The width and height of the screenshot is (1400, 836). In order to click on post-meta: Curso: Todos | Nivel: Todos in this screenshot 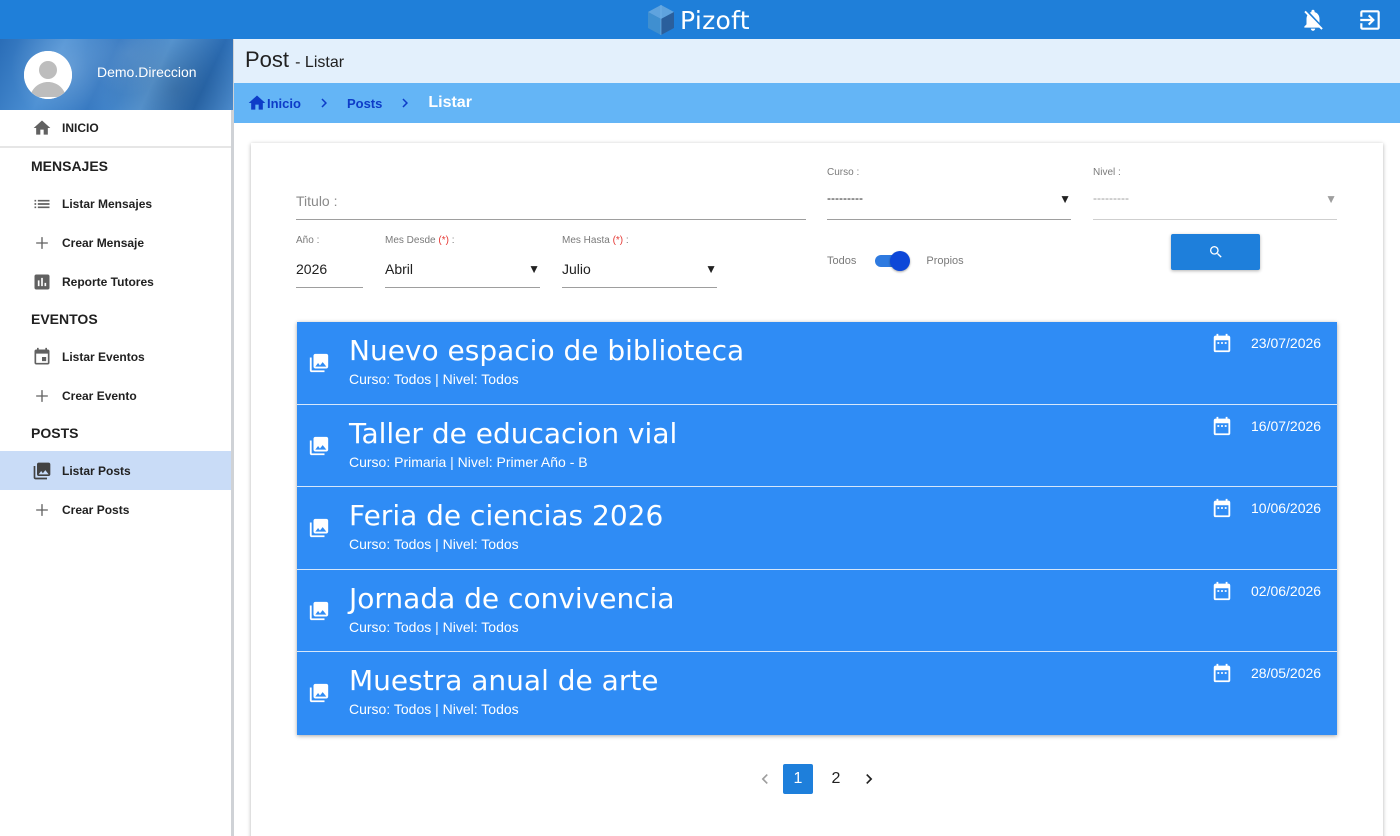, I will do `click(434, 626)`.